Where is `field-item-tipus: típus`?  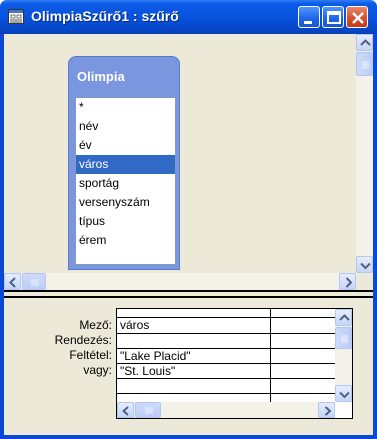 field-item-tipus: típus is located at coordinates (125, 221).